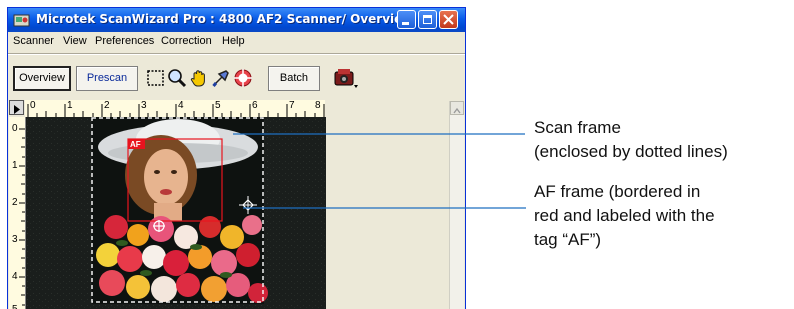 The width and height of the screenshot is (794, 309). I want to click on horizontal-ruler: 0 1 2 3 4 5 6 7 8, so click(175, 109).